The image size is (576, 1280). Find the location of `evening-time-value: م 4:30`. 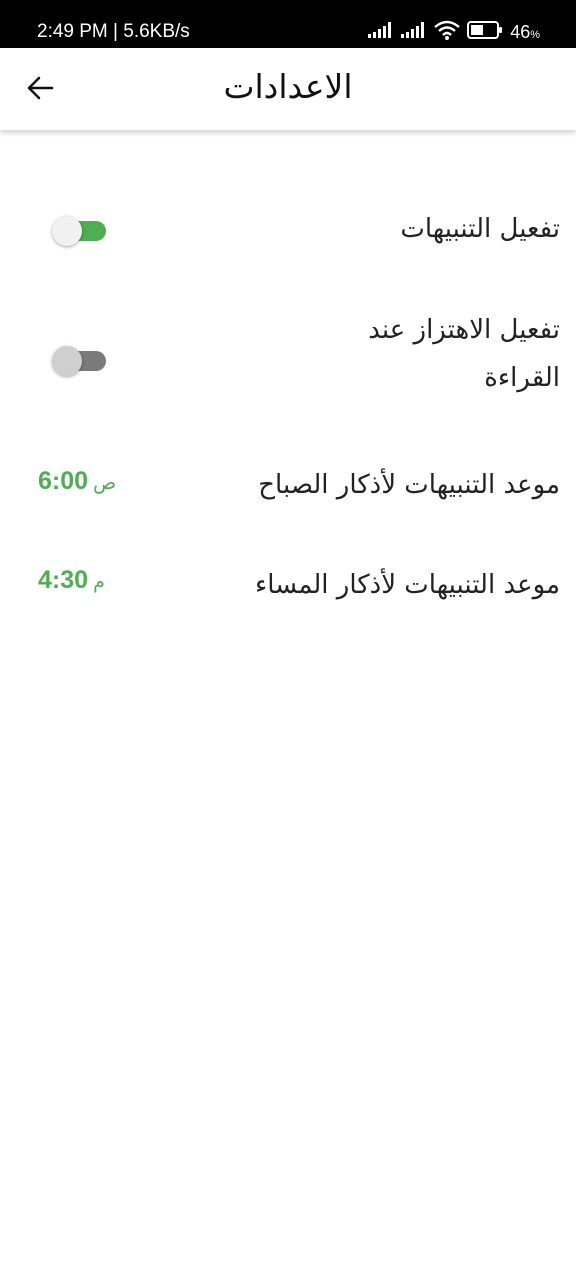

evening-time-value: م 4:30 is located at coordinates (71, 580).